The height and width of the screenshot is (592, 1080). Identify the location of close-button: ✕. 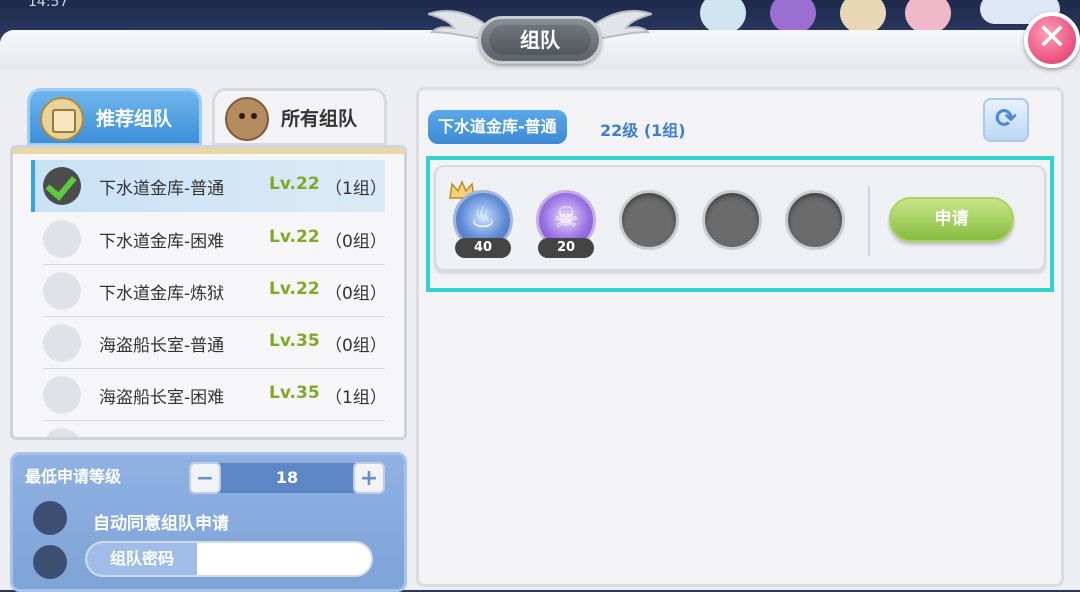
(1052, 40).